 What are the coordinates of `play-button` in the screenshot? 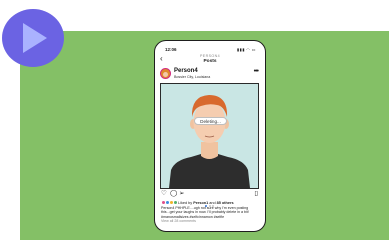 It's located at (33, 38).